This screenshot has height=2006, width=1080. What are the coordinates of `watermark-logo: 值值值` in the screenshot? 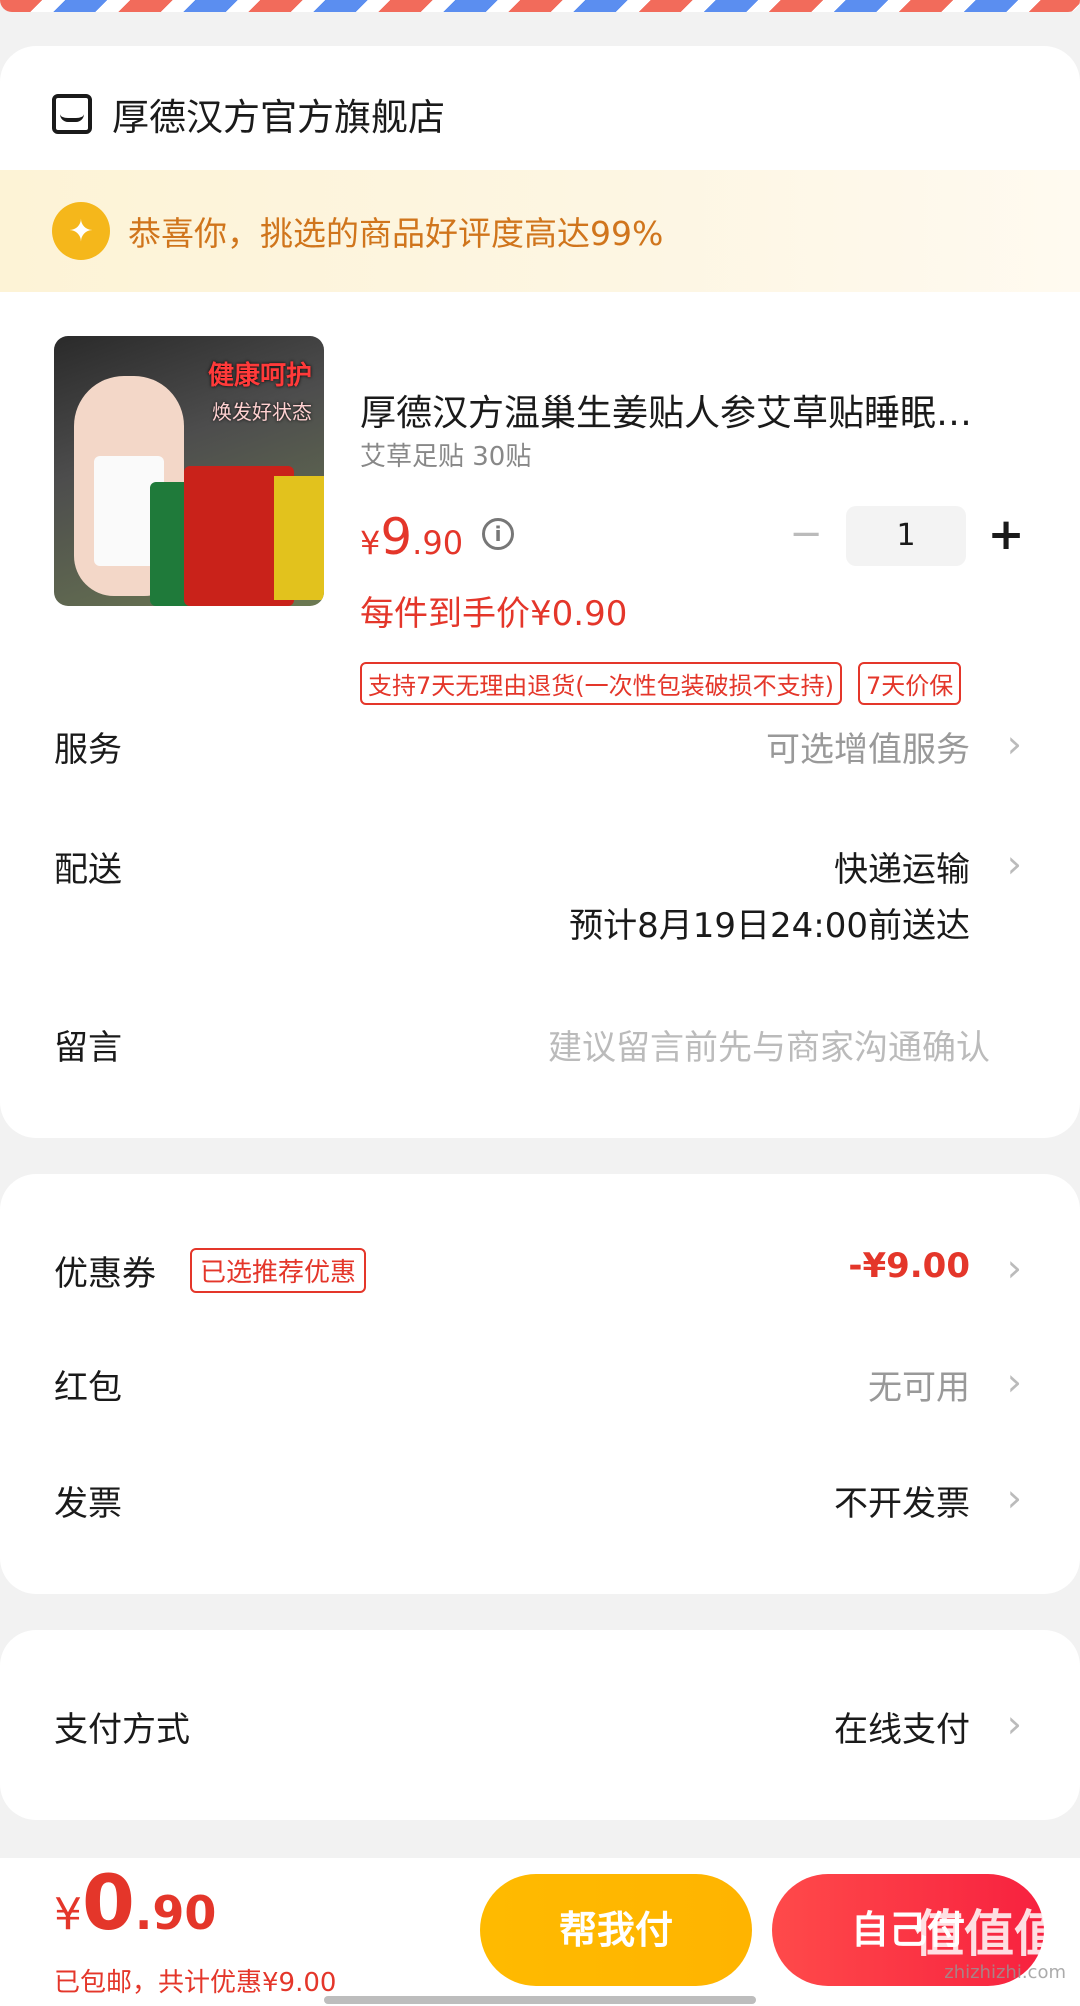 It's located at (989, 1934).